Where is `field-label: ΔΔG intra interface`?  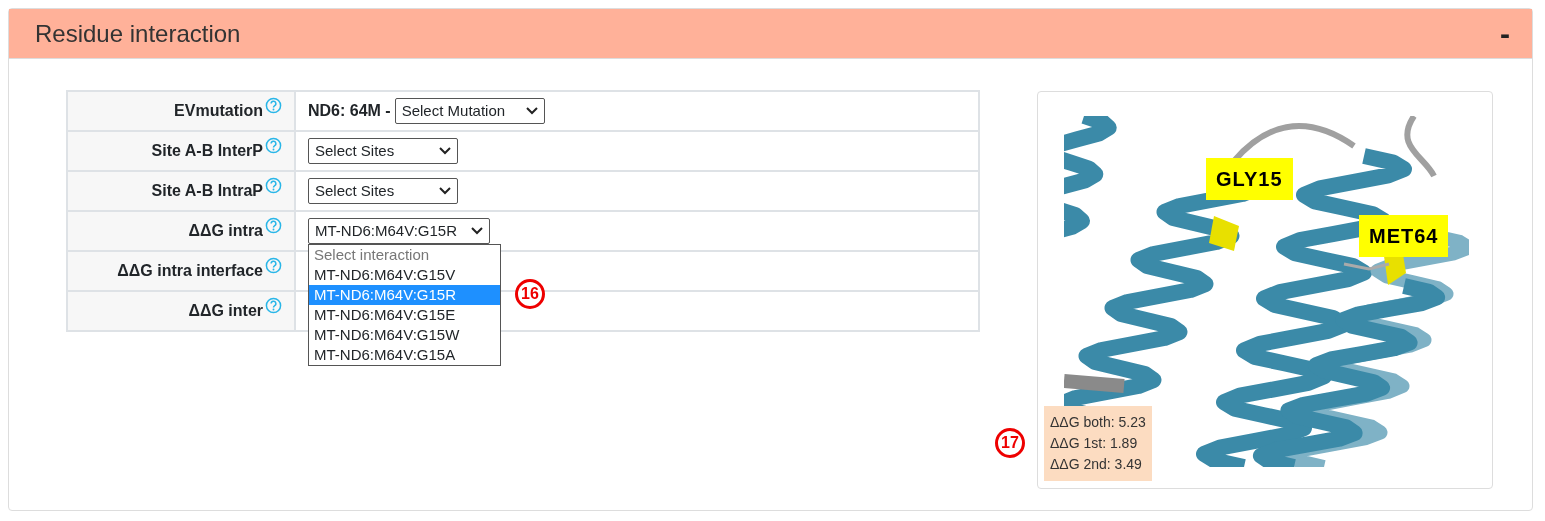 field-label: ΔΔG intra interface is located at coordinates (190, 270).